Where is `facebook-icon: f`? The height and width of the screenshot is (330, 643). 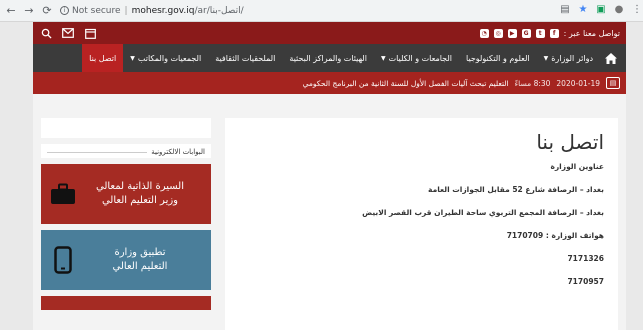 facebook-icon: f is located at coordinates (554, 33).